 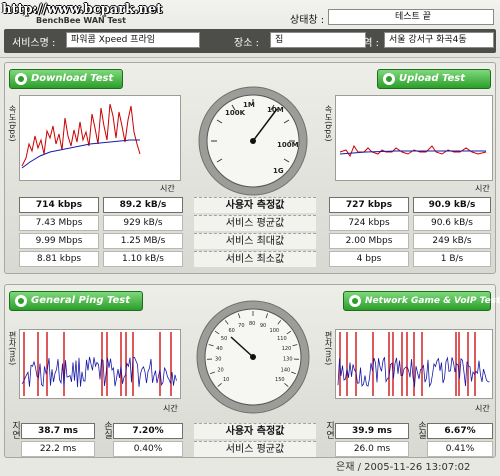 I want to click on upload-avg-bytes: 90.6 kB/s, so click(x=452, y=223).